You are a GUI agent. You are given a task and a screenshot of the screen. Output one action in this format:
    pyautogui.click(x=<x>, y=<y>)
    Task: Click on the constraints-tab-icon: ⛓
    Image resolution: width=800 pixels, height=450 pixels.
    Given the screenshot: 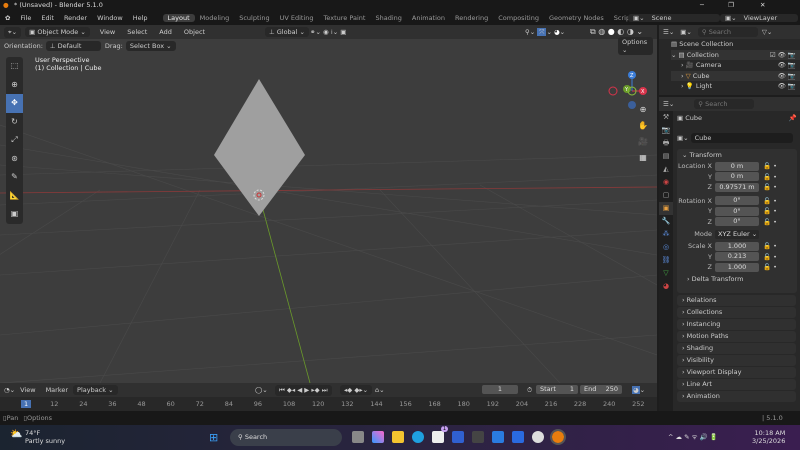 What is the action you would take?
    pyautogui.click(x=666, y=260)
    